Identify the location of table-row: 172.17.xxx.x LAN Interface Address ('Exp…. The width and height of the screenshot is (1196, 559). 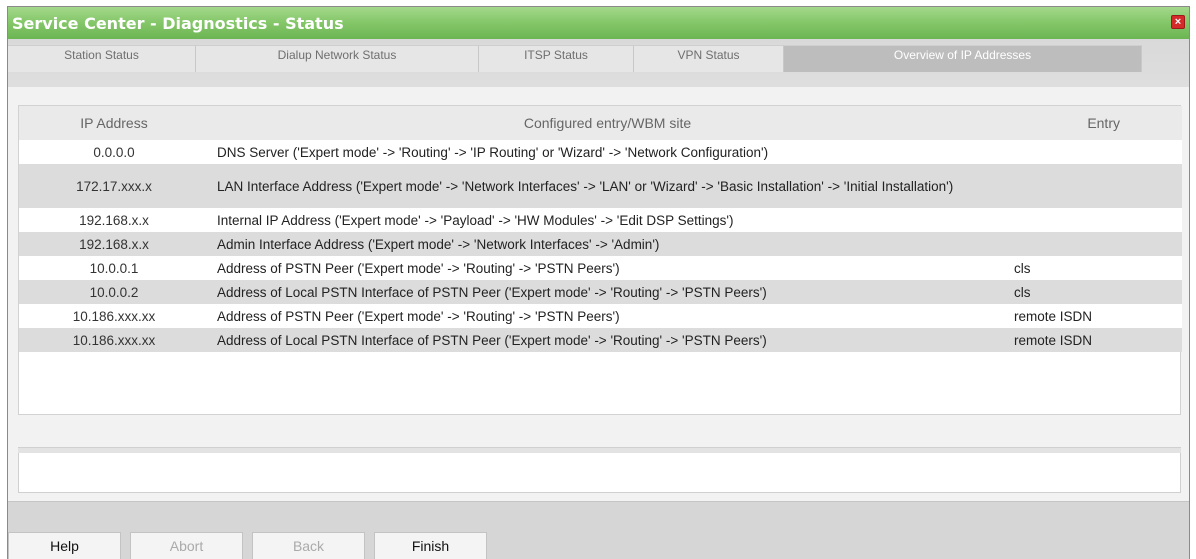
(600, 186).